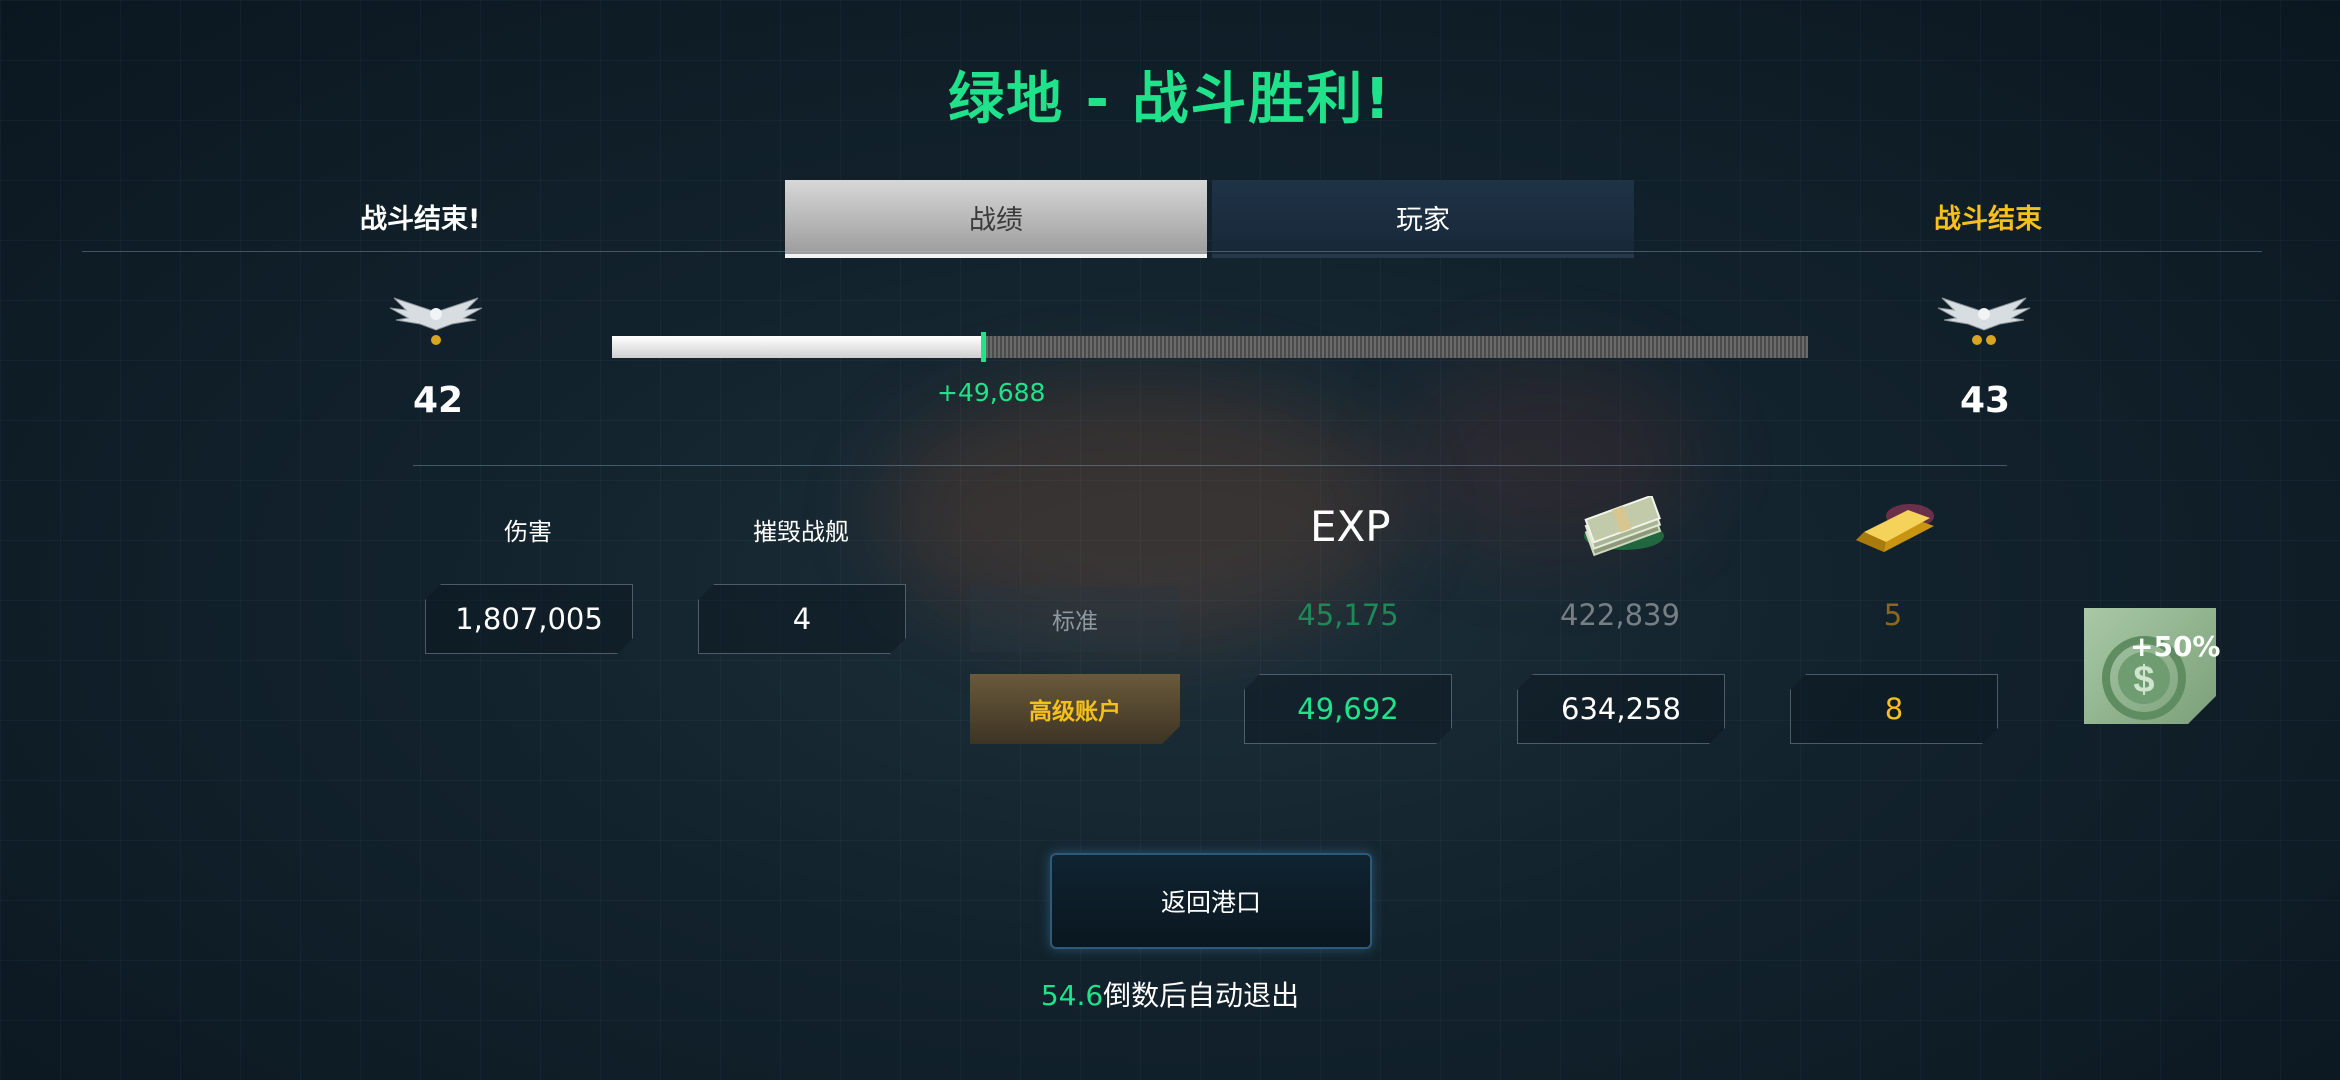 Image resolution: width=2340 pixels, height=1080 pixels. I want to click on exp-header: EXP, so click(1350, 526).